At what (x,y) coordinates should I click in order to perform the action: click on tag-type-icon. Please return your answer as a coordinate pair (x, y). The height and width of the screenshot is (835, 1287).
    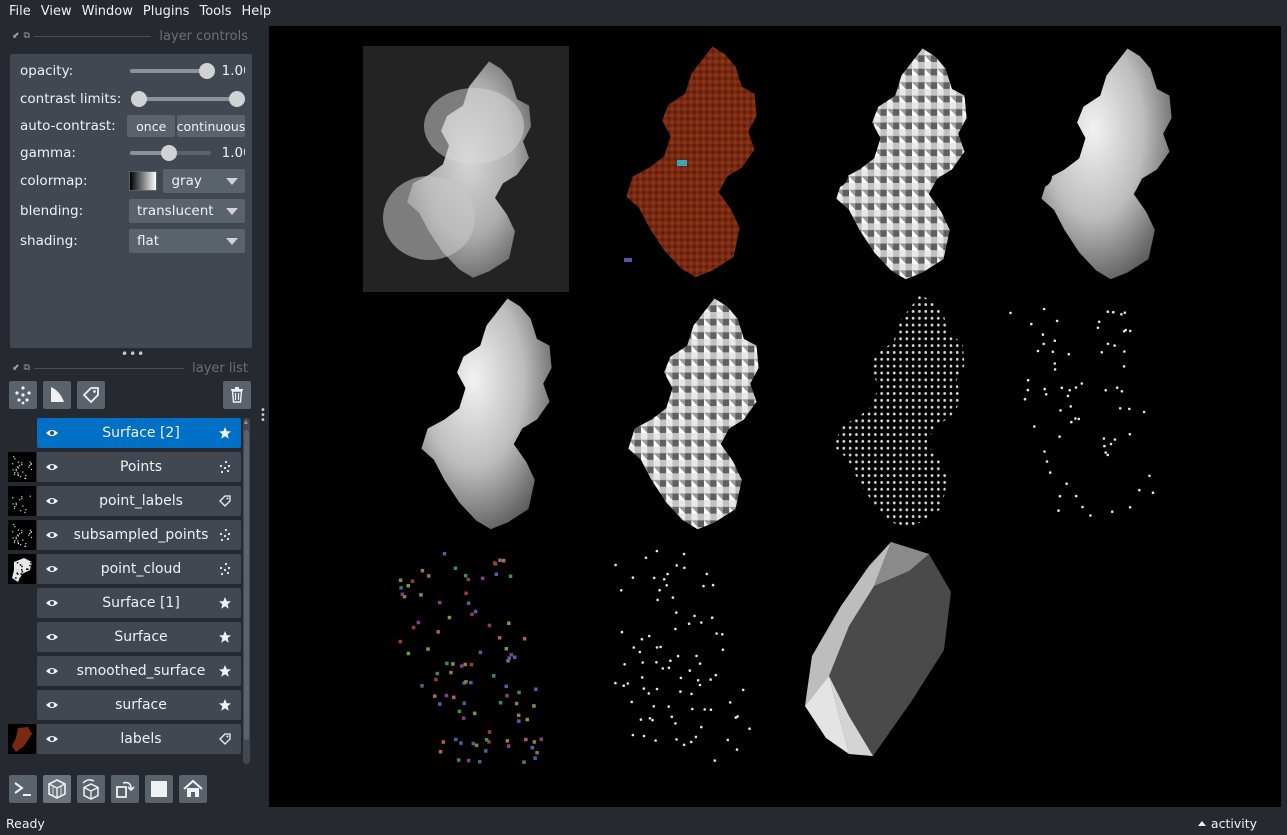
    Looking at the image, I should click on (225, 501).